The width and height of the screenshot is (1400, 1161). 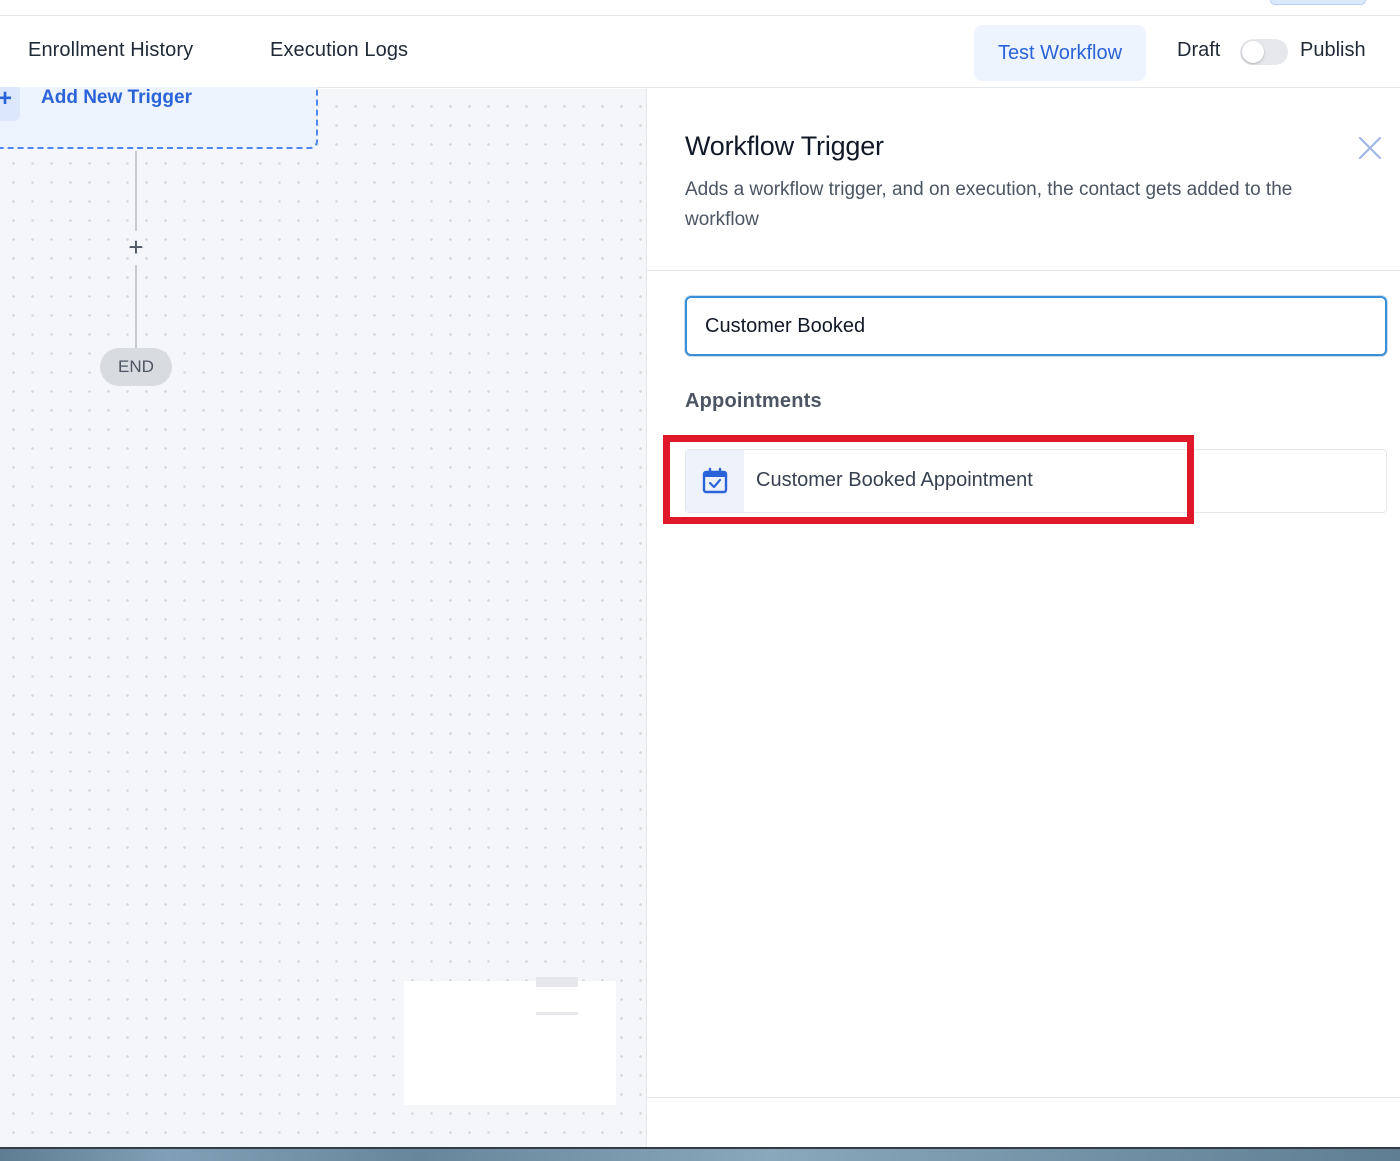 What do you see at coordinates (110, 50) in the screenshot?
I see `tab-enrollment-history: Enrollment History` at bounding box center [110, 50].